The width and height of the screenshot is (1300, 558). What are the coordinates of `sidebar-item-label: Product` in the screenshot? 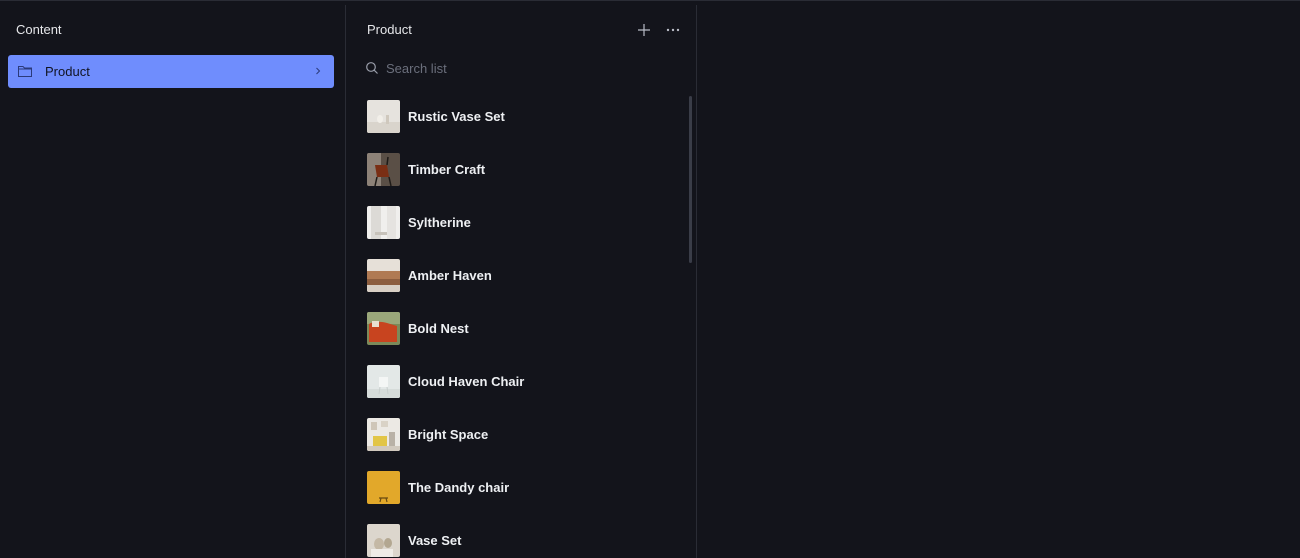 It's located at (67, 71).